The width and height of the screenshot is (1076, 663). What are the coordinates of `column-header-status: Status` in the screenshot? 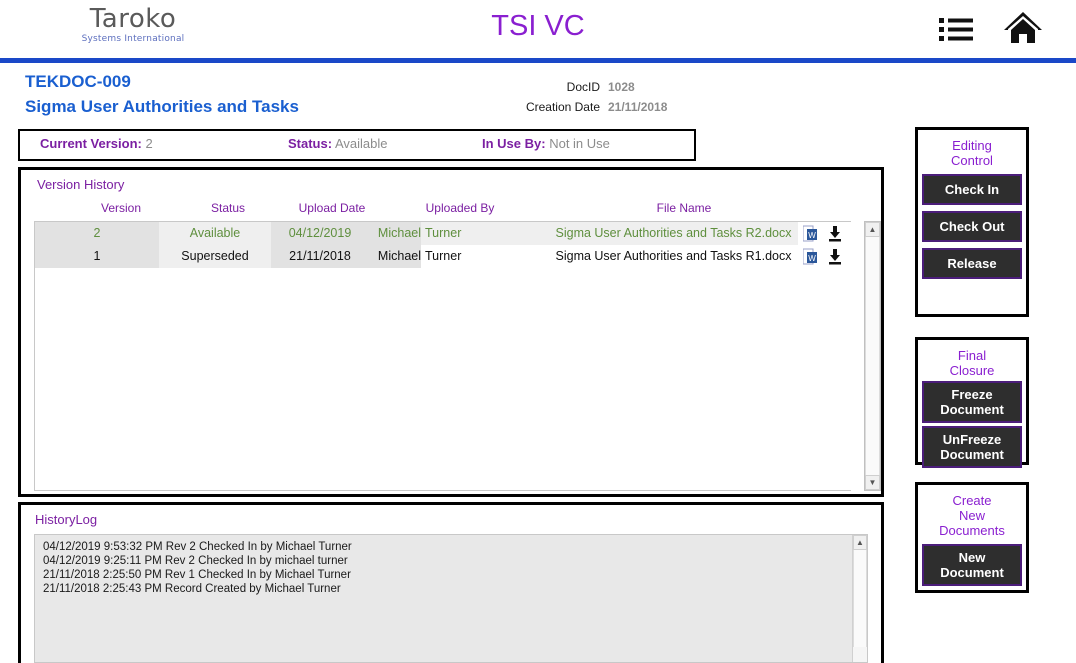 It's located at (228, 208).